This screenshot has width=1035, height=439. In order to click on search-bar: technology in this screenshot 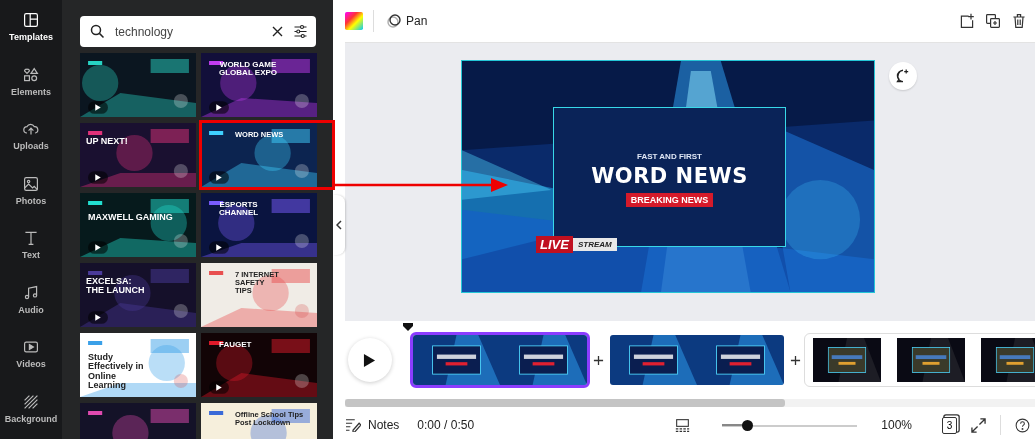, I will do `click(198, 31)`.